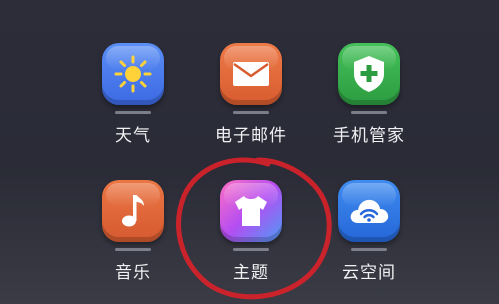 The width and height of the screenshot is (499, 304). What do you see at coordinates (251, 273) in the screenshot?
I see `app-label-themes: 主题` at bounding box center [251, 273].